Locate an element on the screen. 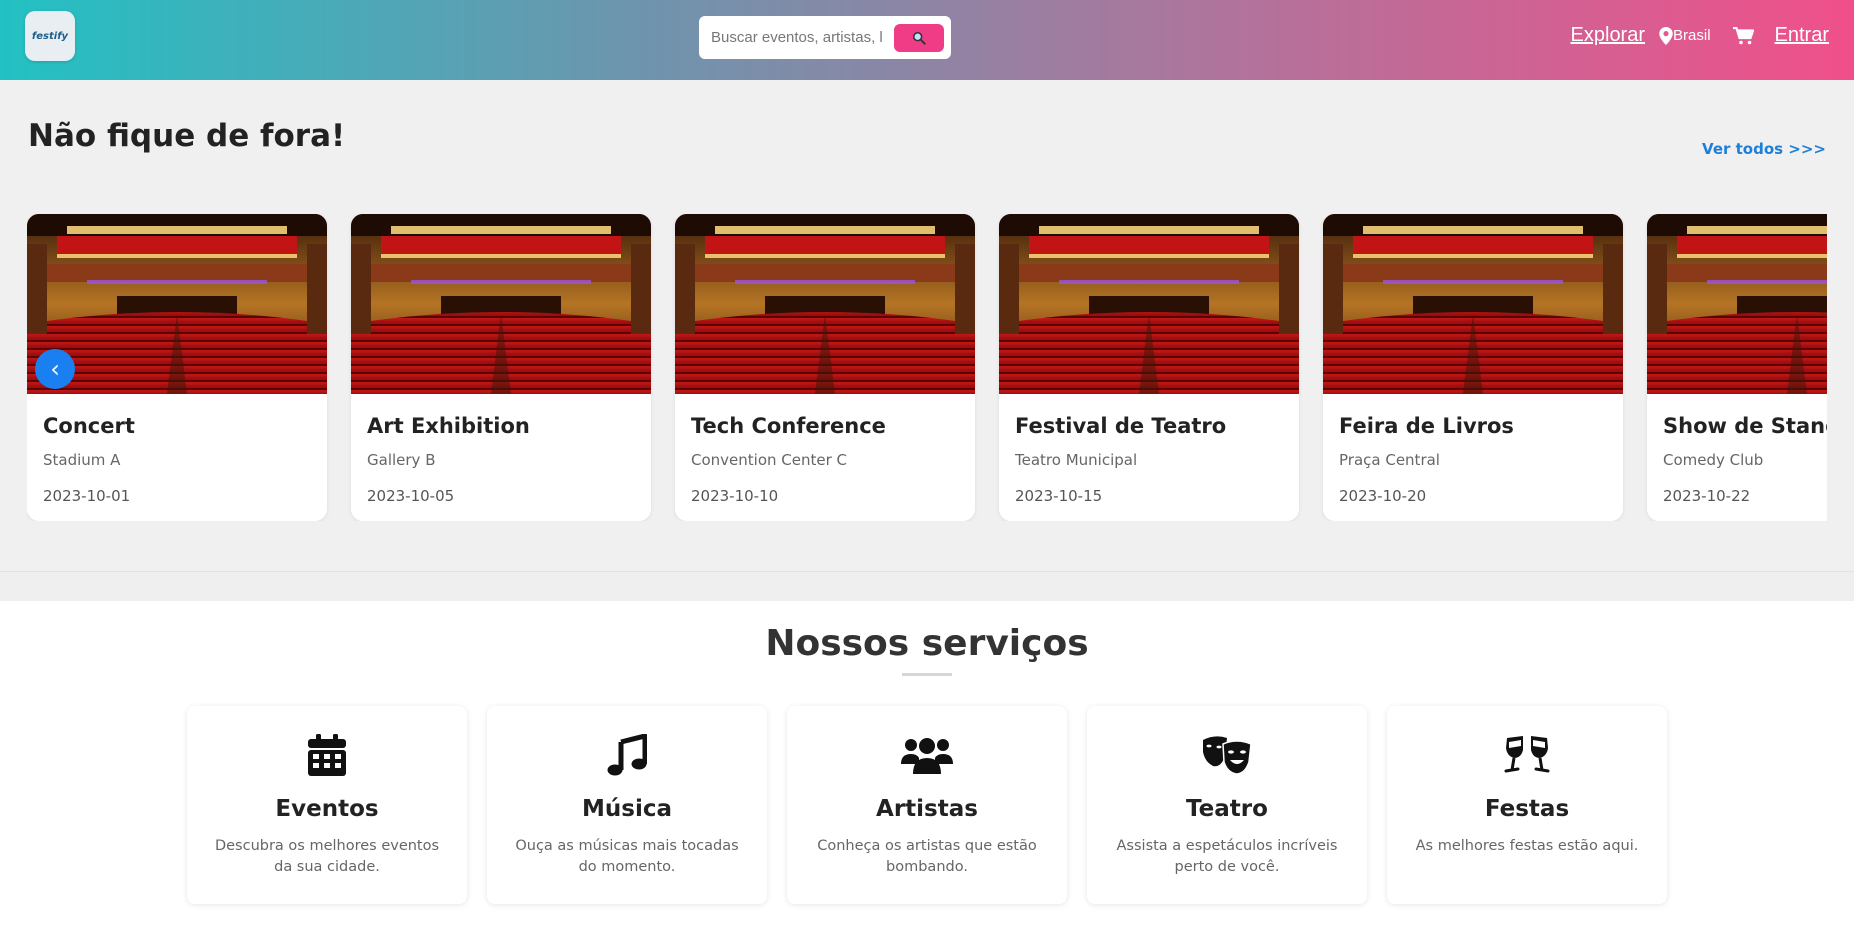 The image size is (1854, 927). event-title: Festival de Teatro is located at coordinates (1121, 426).